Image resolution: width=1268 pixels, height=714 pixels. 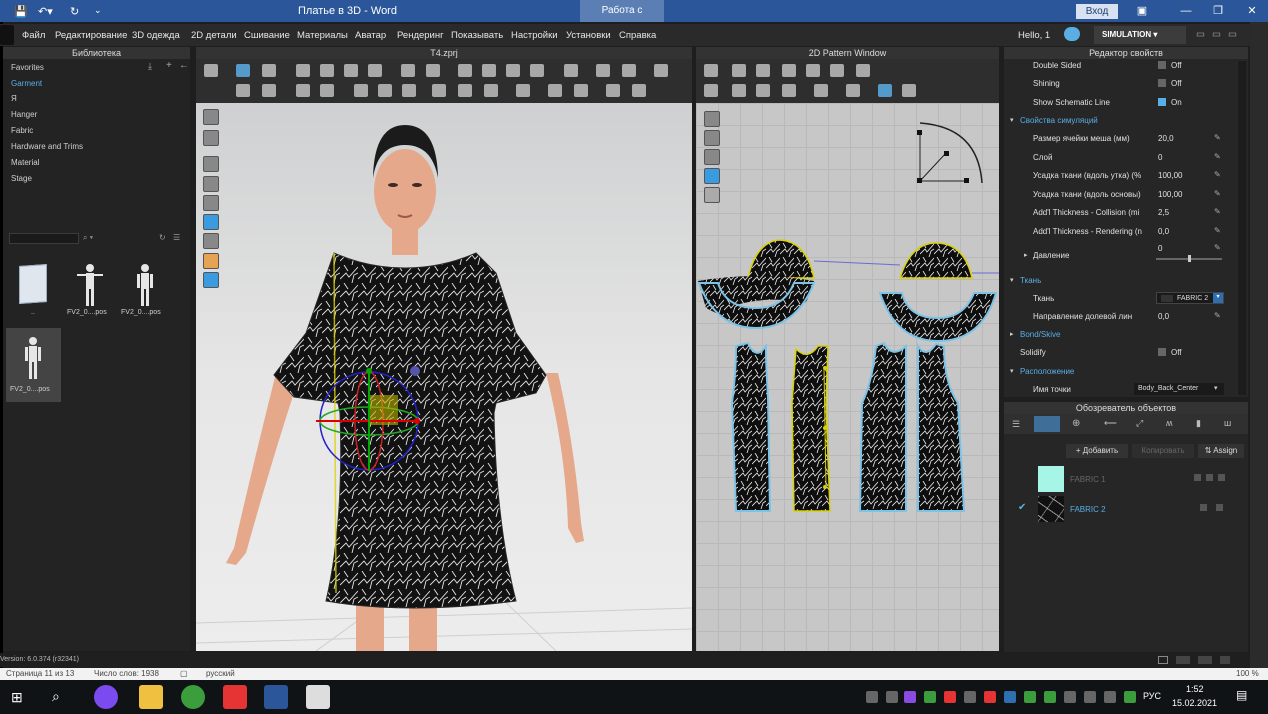 I want to click on avatar-pose-icon, so click(x=90, y=285).